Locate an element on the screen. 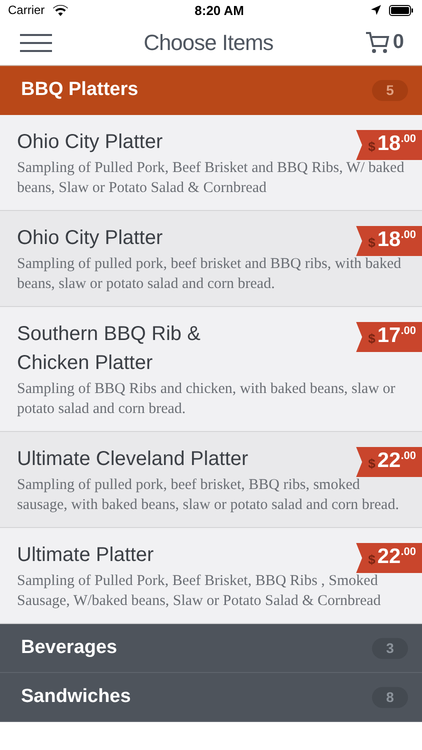 The image size is (422, 750). category-name: Beverages is located at coordinates (69, 648).